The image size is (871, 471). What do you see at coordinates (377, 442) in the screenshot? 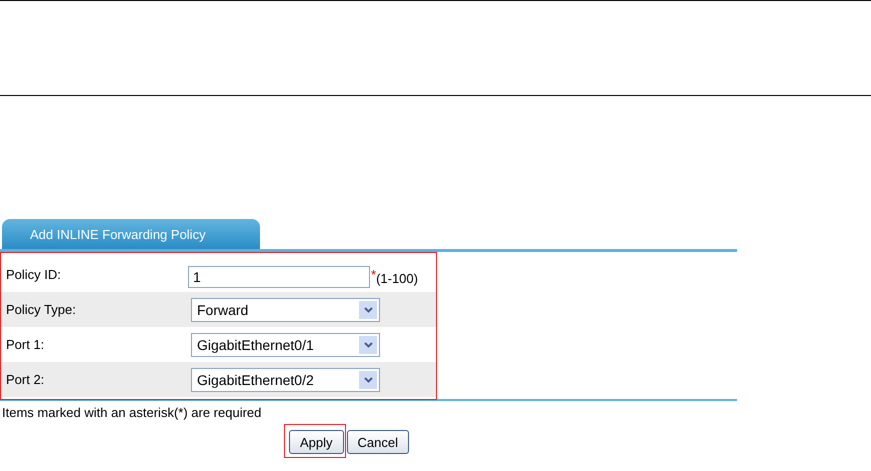
I see `button: Cancel` at bounding box center [377, 442].